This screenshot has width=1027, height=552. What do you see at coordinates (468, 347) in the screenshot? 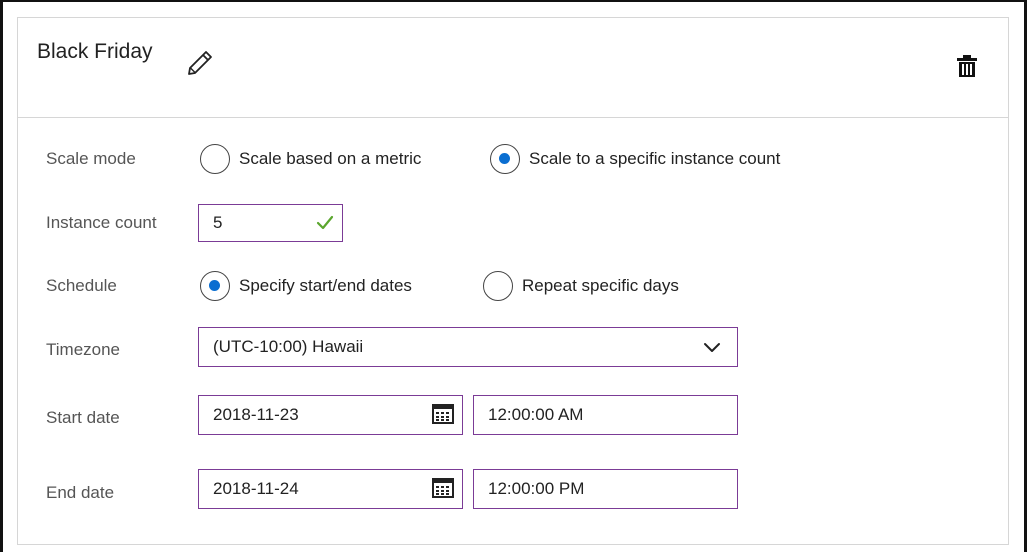
I see `timezone-select: (UTC-10:00) Hawaii` at bounding box center [468, 347].